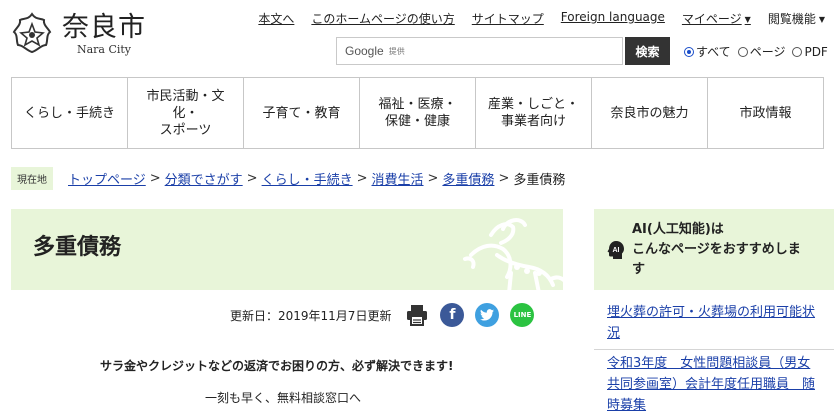 This screenshot has height=418, width=835. I want to click on gnav-civic-culture-sports: 市民活動・文 化・ スポーツ, so click(185, 113).